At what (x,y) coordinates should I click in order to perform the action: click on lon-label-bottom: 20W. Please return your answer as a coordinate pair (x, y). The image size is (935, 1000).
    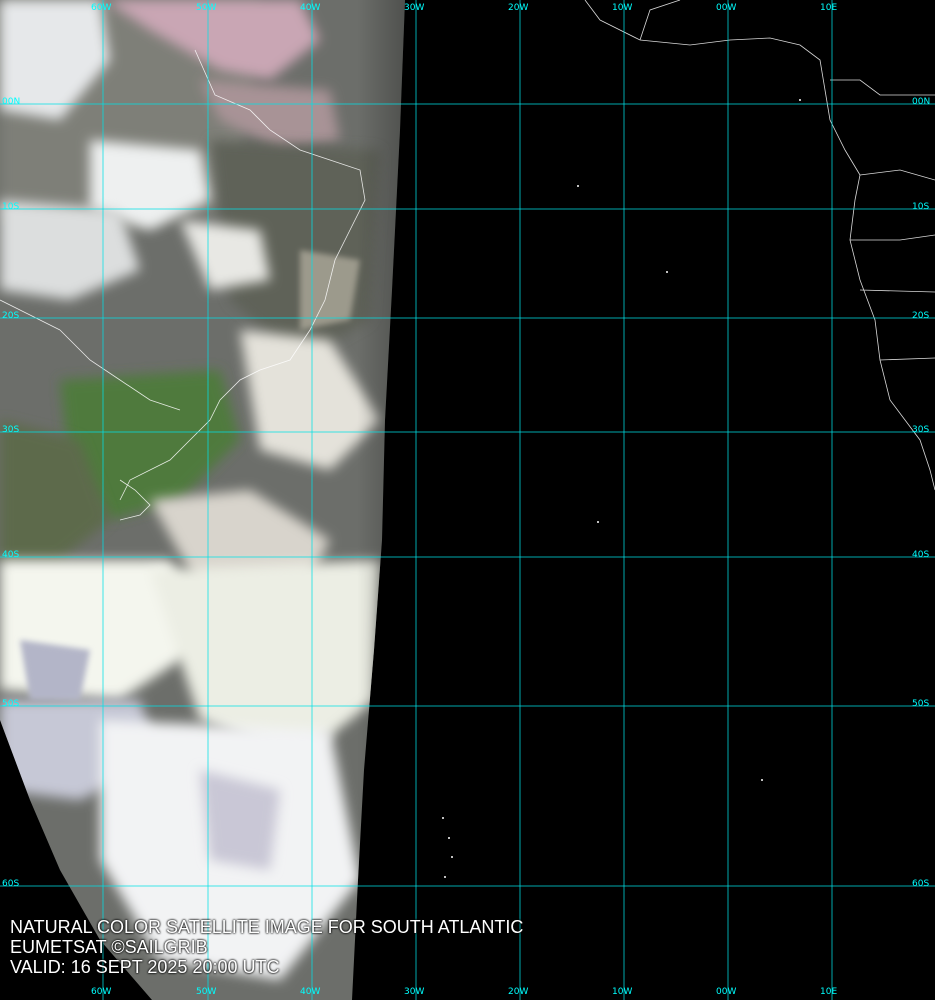
    Looking at the image, I should click on (518, 992).